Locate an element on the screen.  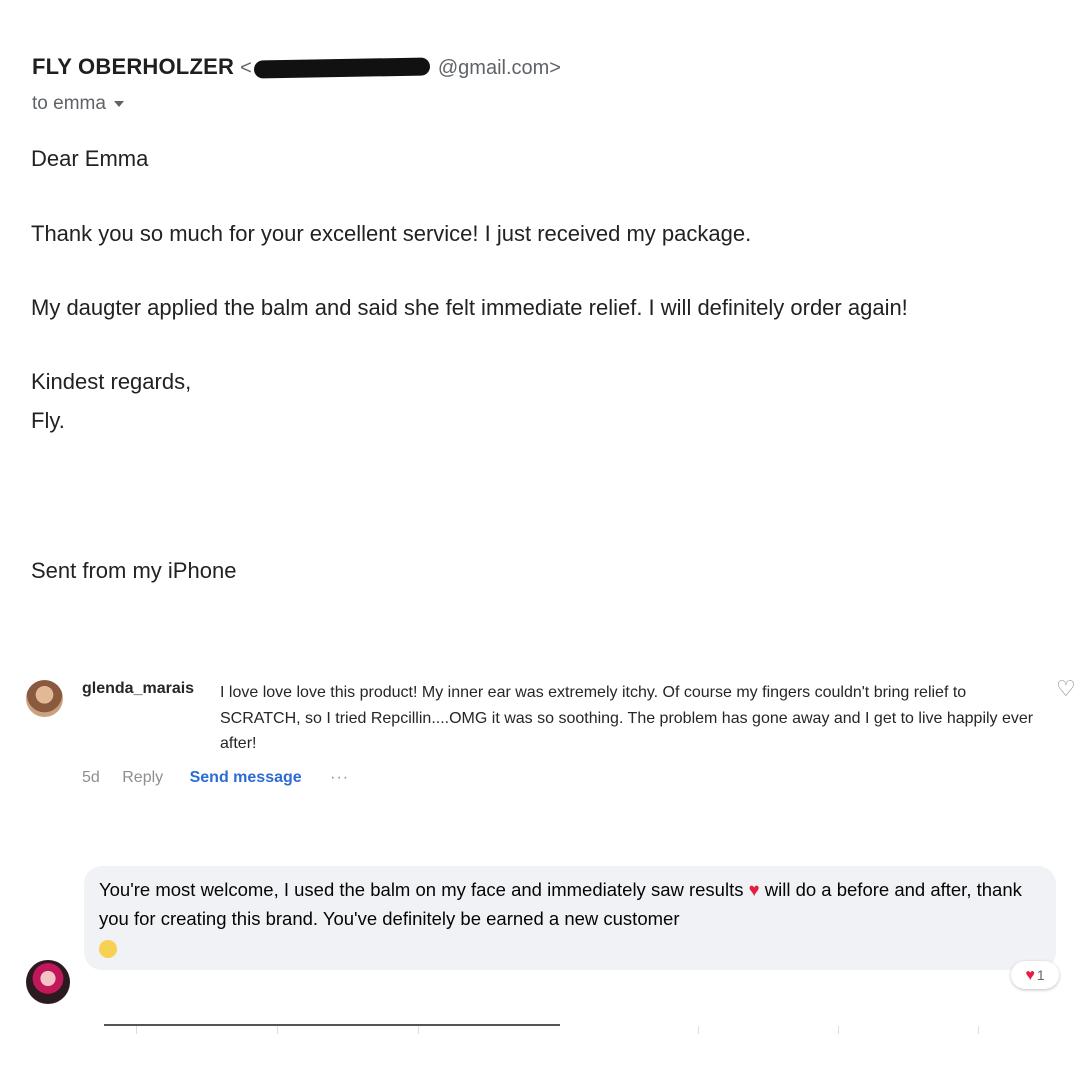
recipient-dropdown: to emma is located at coordinates (78, 104).